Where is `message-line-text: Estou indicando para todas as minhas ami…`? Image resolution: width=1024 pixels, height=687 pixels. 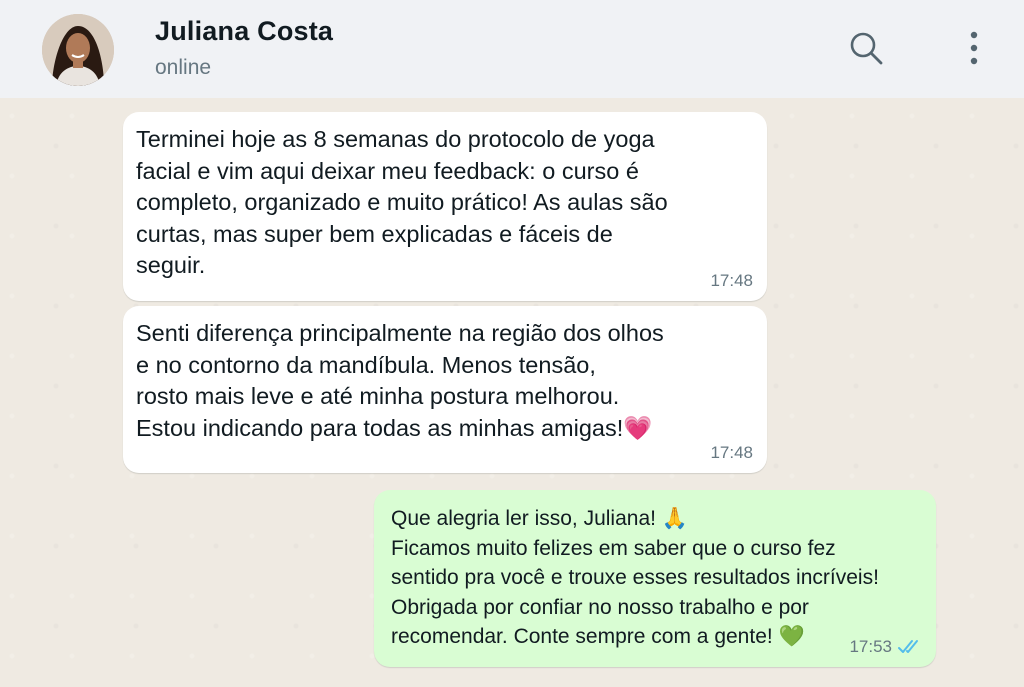 message-line-text: Estou indicando para todas as minhas ami… is located at coordinates (380, 427).